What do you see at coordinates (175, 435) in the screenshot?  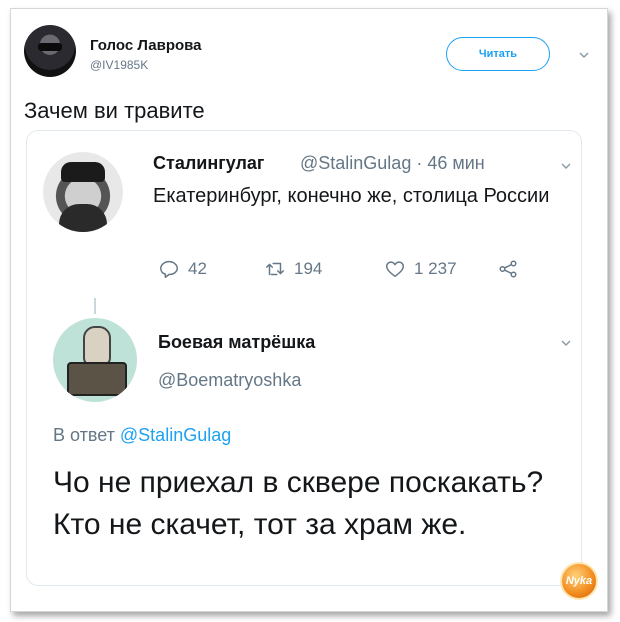 I see `reply-target-link: @StalinGulag` at bounding box center [175, 435].